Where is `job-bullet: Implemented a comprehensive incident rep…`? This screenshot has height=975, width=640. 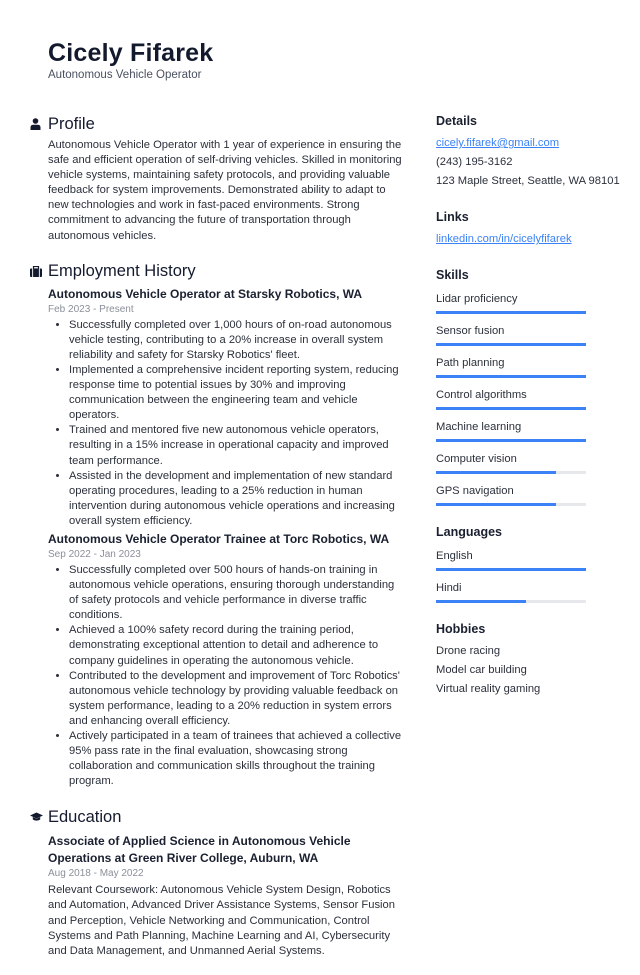
job-bullet: Implemented a comprehensive incident rep… is located at coordinates (235, 393).